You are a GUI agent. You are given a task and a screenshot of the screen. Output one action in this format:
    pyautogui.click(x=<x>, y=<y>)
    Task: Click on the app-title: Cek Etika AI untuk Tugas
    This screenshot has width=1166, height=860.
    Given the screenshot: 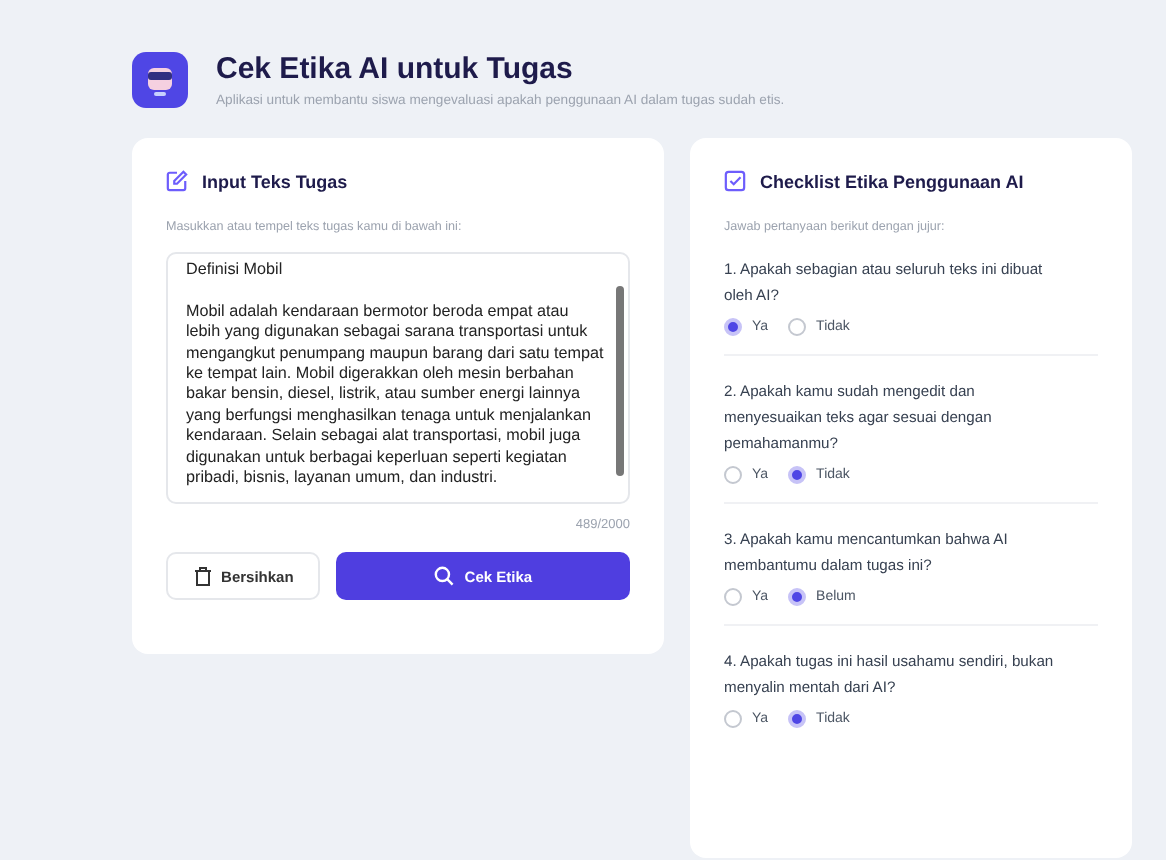 What is the action you would take?
    pyautogui.click(x=395, y=69)
    